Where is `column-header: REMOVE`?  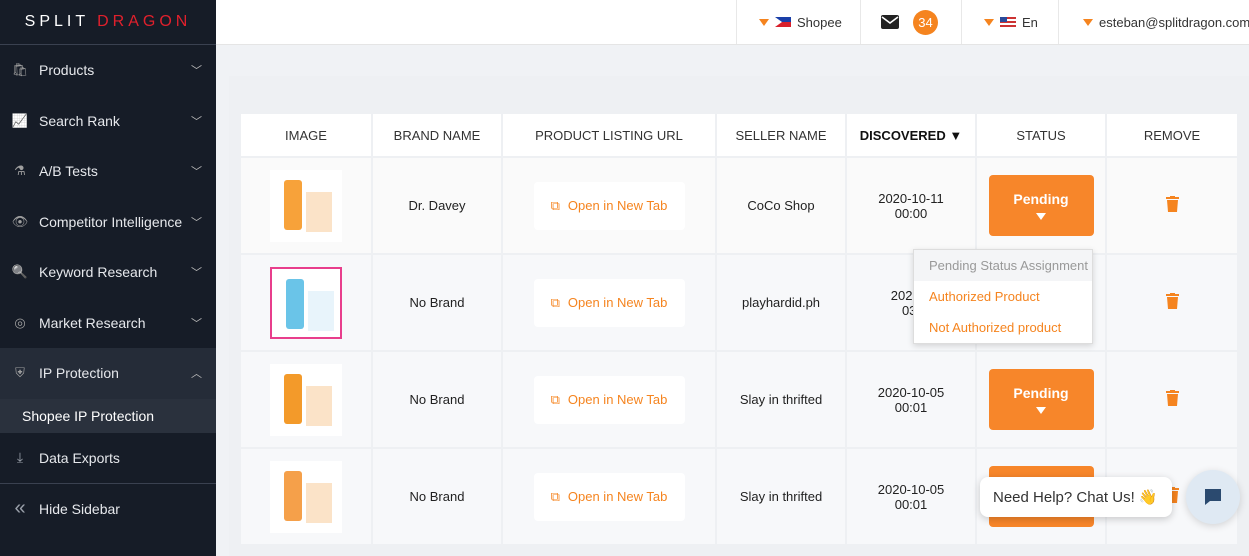 column-header: REMOVE is located at coordinates (1172, 135).